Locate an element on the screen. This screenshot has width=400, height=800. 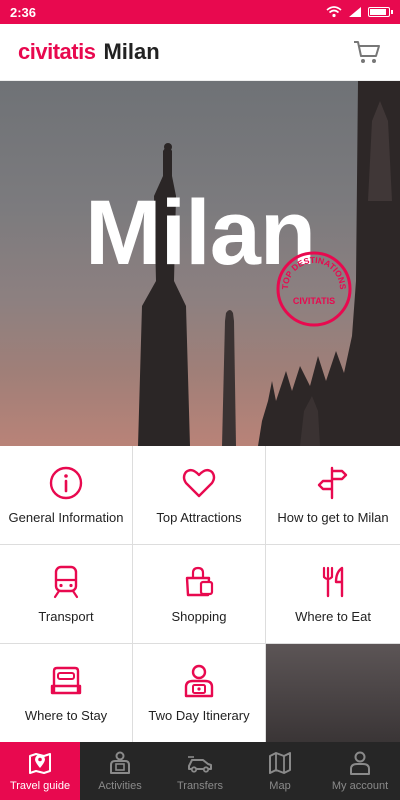
tile-label: Top Attractions is located at coordinates (199, 517).